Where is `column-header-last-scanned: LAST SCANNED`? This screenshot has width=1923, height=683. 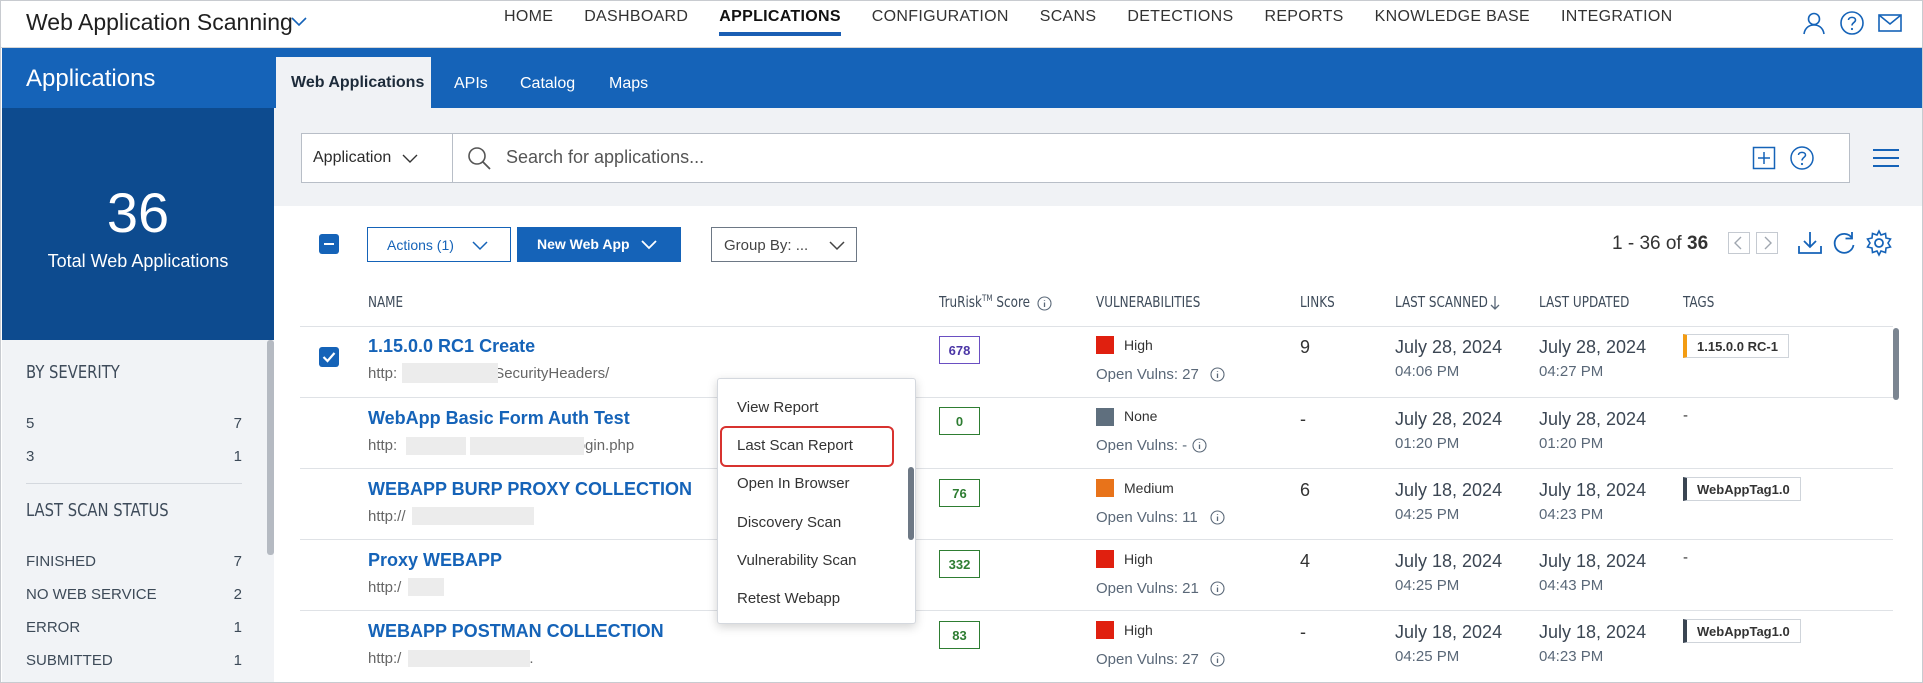 column-header-last-scanned: LAST SCANNED is located at coordinates (1441, 302).